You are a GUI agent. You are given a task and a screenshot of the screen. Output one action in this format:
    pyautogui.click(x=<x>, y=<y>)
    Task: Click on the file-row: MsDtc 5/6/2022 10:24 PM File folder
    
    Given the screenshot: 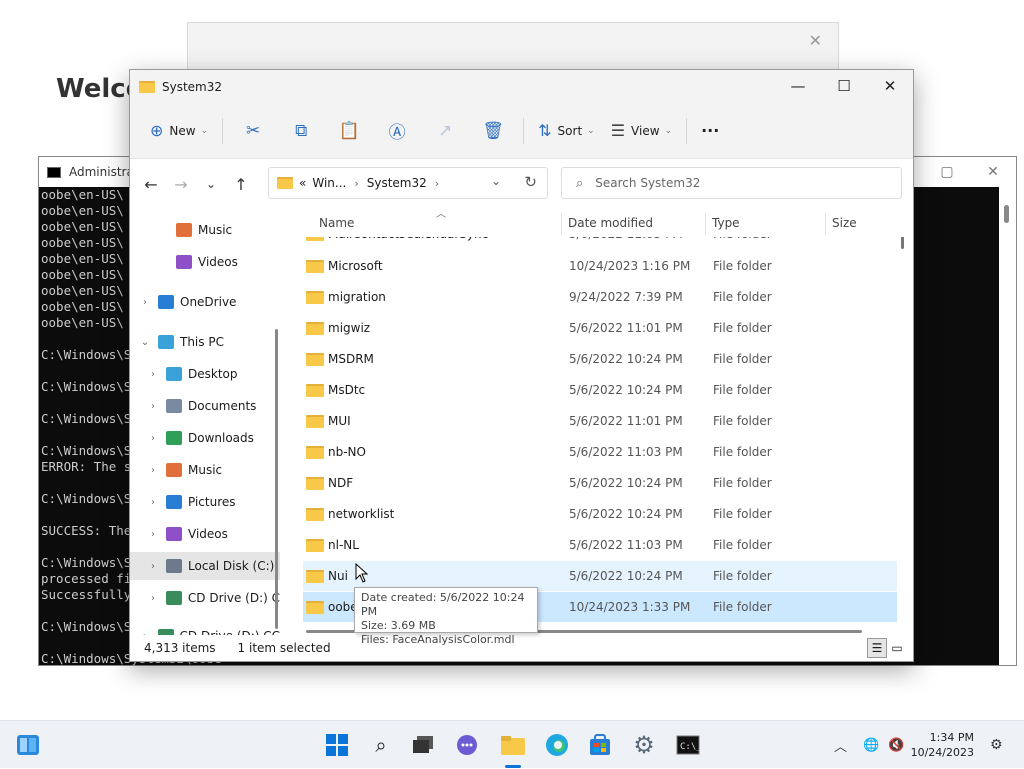 What is the action you would take?
    pyautogui.click(x=600, y=390)
    